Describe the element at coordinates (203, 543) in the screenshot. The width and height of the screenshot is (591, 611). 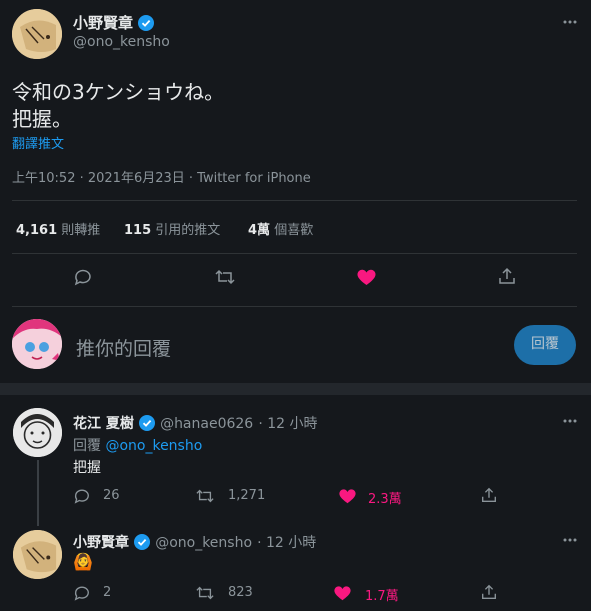
I see `reply-author-handle: @ono_kensho` at that location.